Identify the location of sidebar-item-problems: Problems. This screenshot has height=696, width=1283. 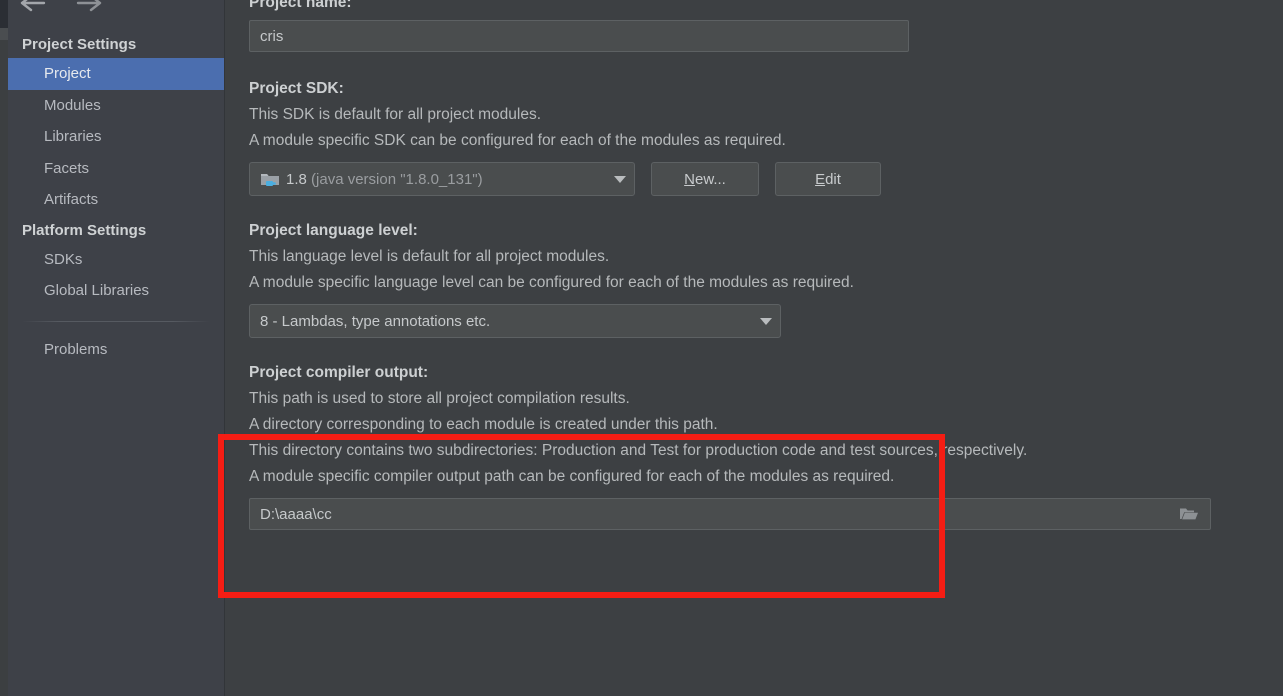
(116, 350).